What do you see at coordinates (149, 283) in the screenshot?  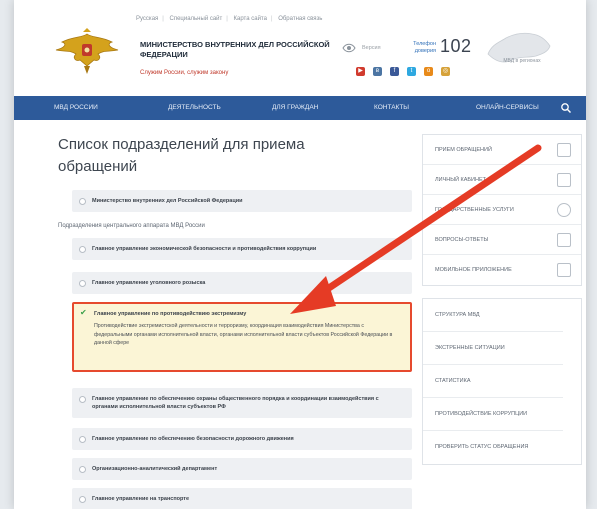 I see `list-item-label: Главное управление уголовного розыска` at bounding box center [149, 283].